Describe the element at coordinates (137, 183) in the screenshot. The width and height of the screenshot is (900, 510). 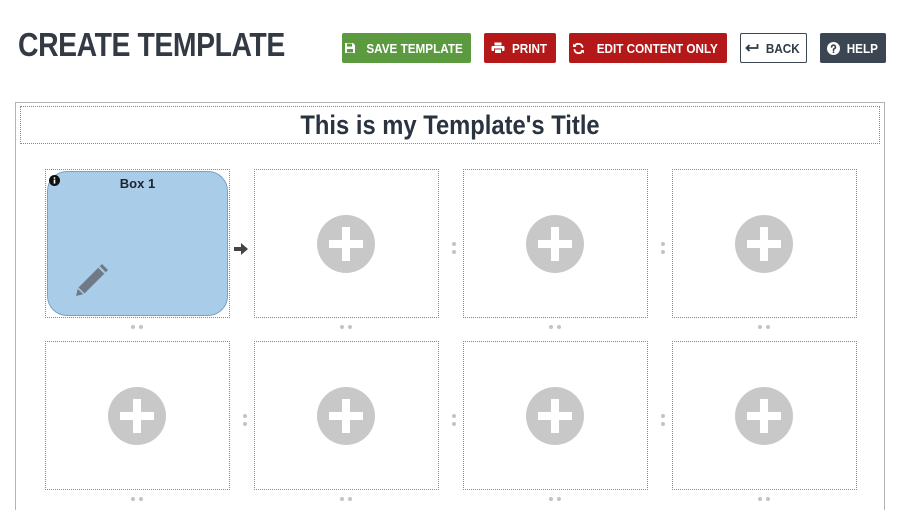
I see `box-1-label: Box 1` at that location.